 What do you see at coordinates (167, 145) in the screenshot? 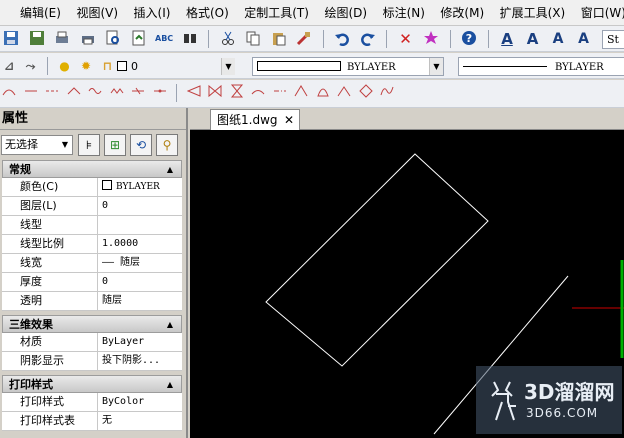
I see `filter-icon: ⚲` at bounding box center [167, 145].